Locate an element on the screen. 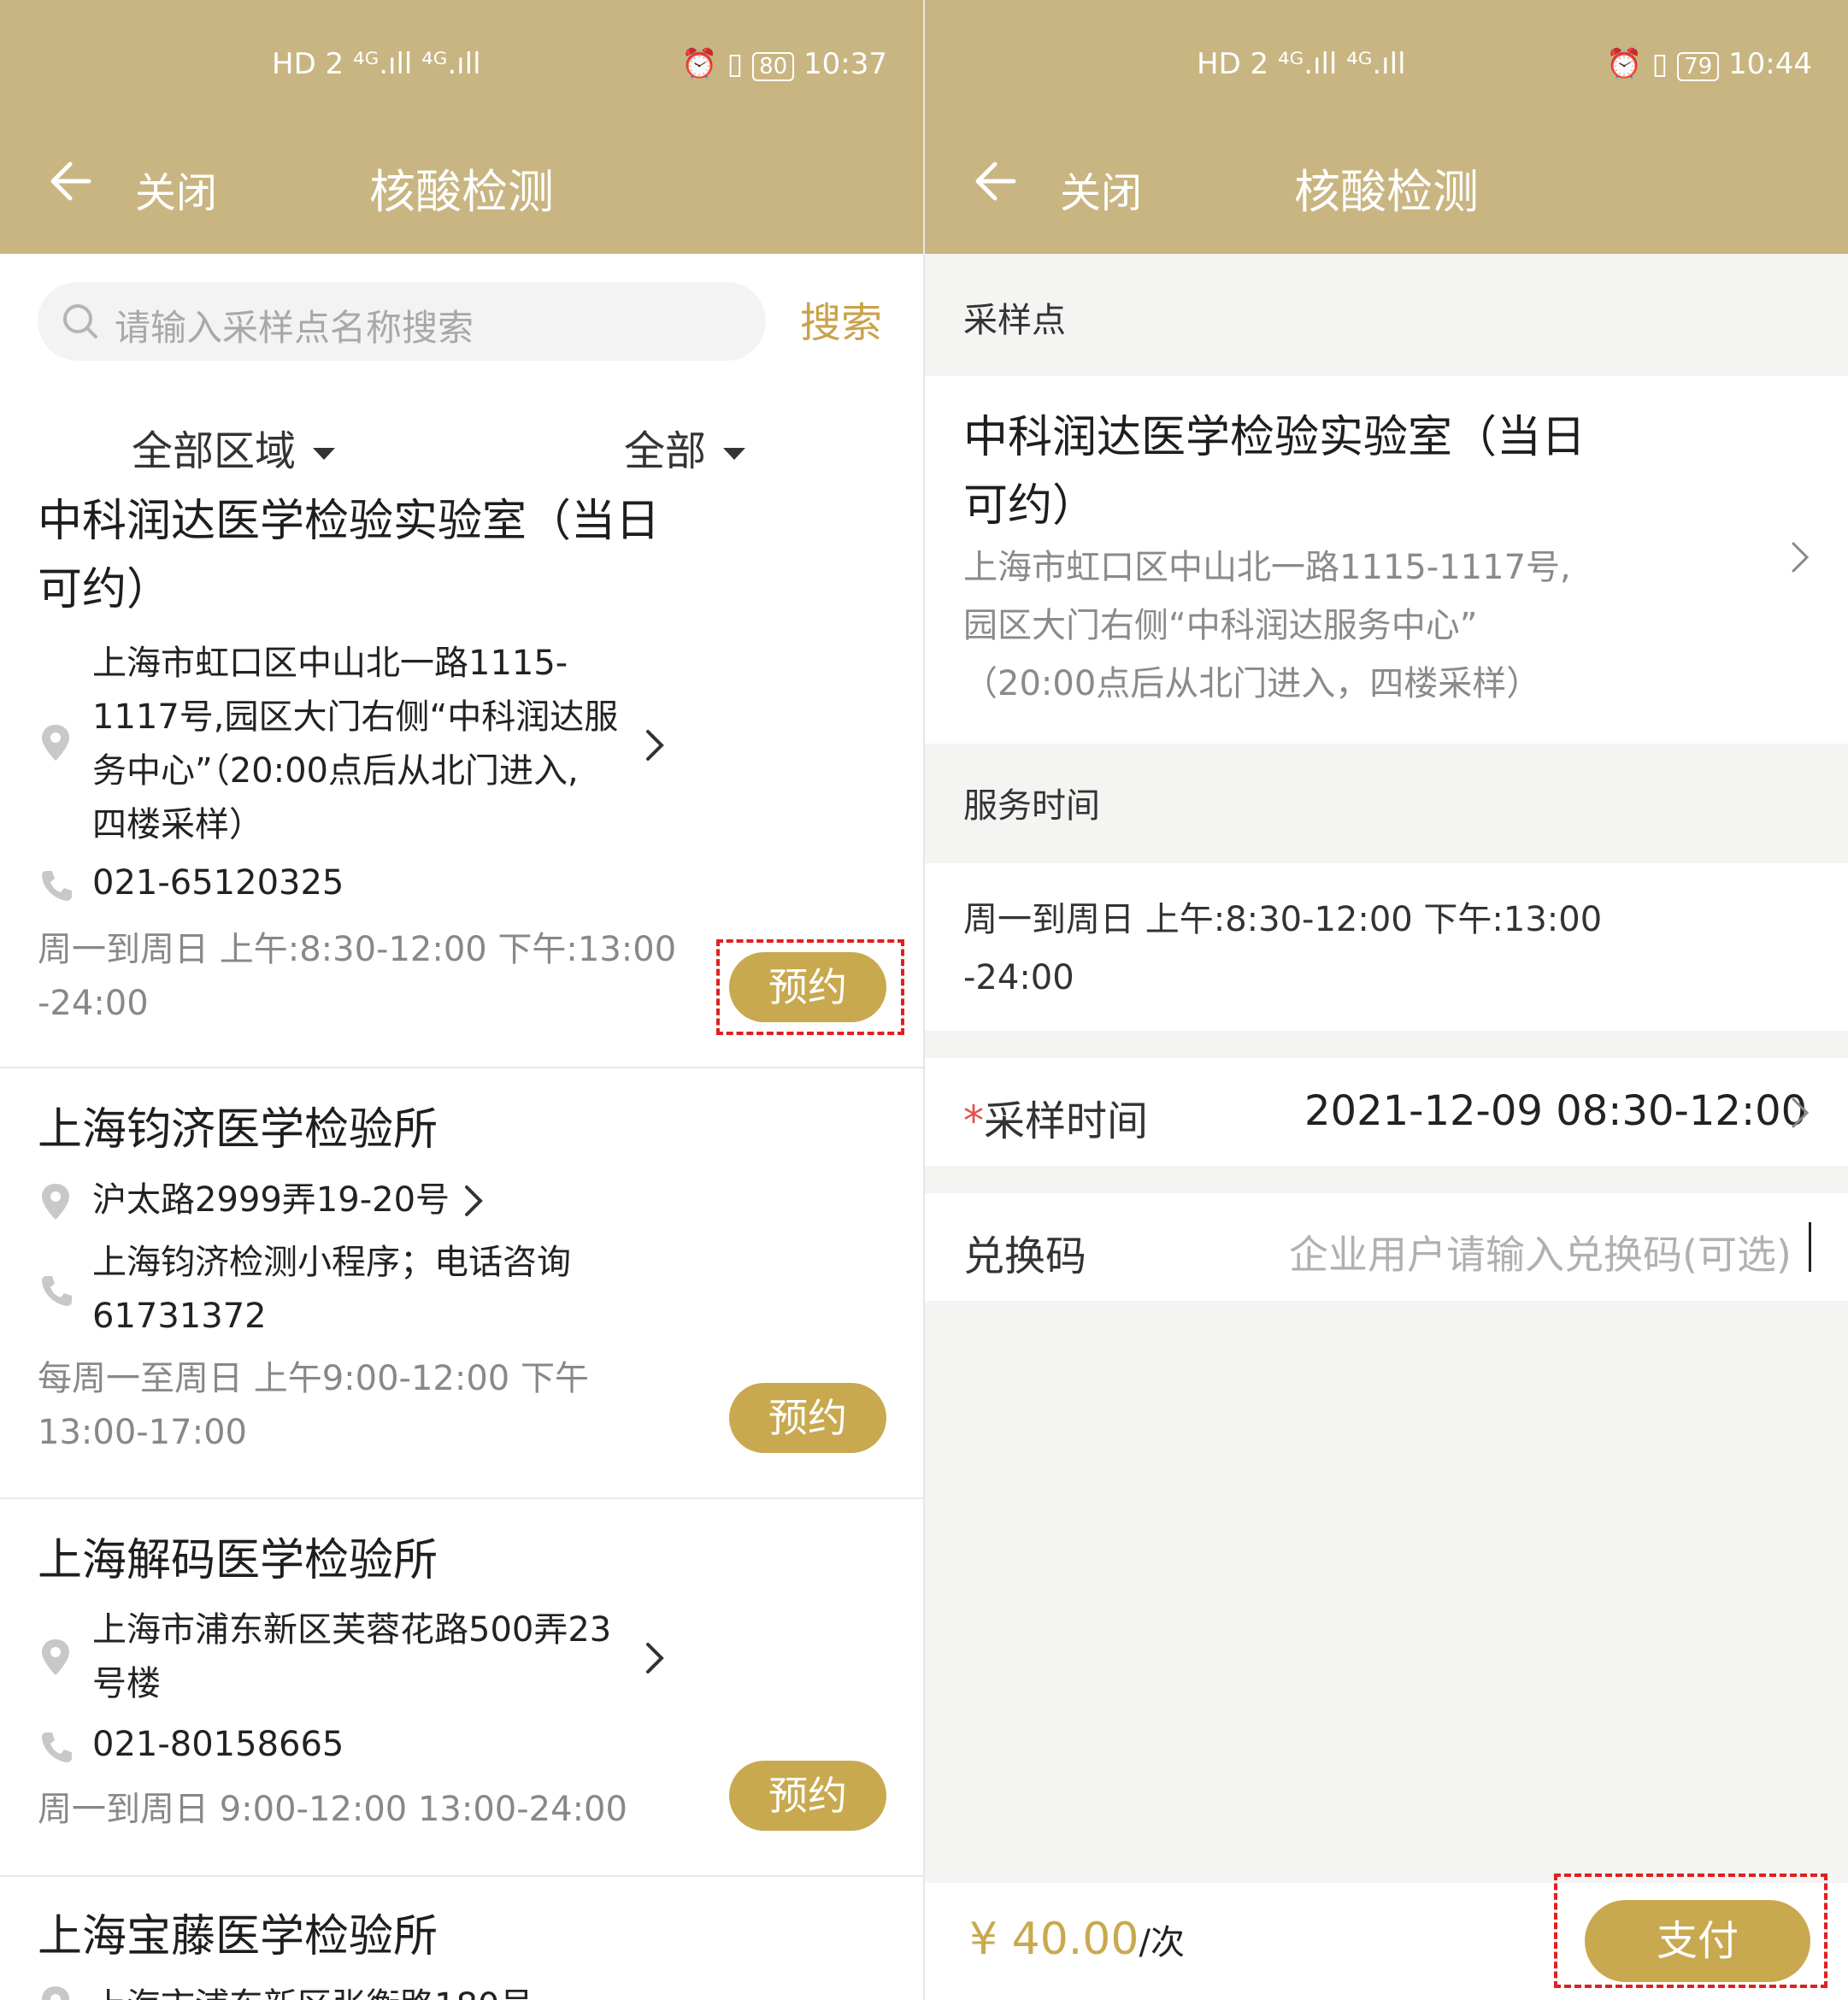 The image size is (1848, 2000). search-placeholder: 请输入采样点名称搜索 is located at coordinates (295, 328).